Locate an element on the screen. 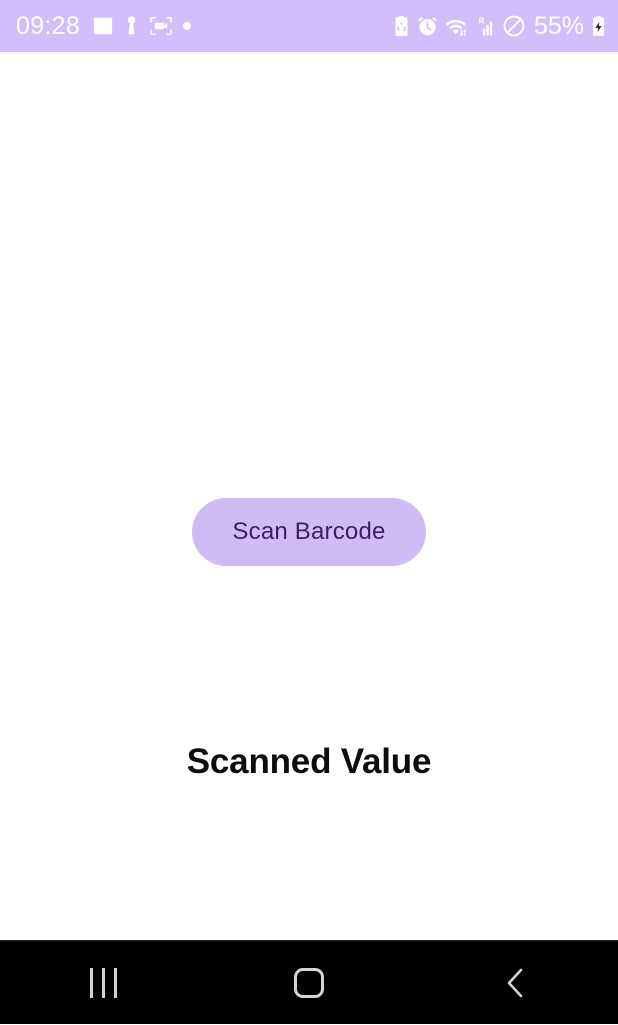  home-button is located at coordinates (309, 983).